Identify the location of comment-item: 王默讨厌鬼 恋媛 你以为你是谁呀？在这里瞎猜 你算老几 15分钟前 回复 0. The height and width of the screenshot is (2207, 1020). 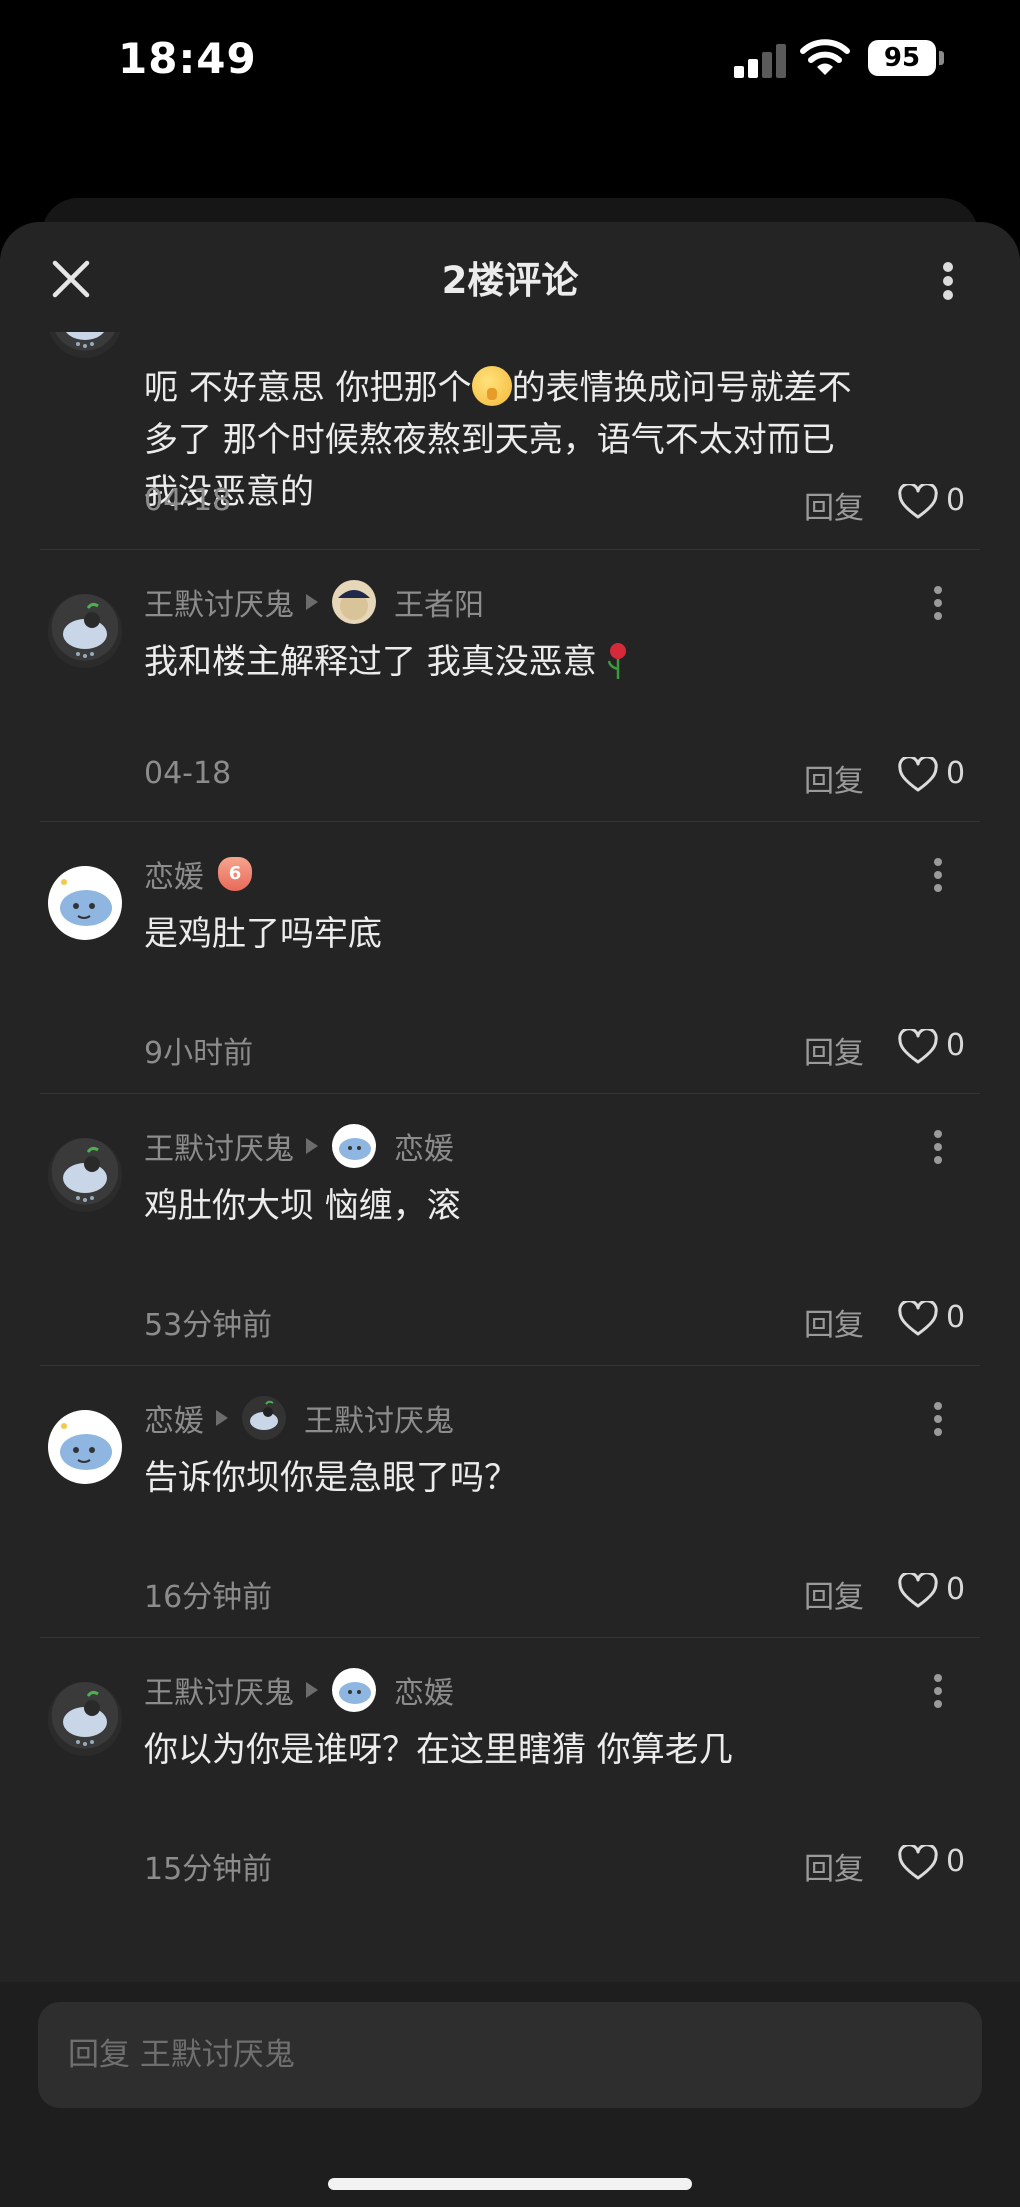
(510, 1774).